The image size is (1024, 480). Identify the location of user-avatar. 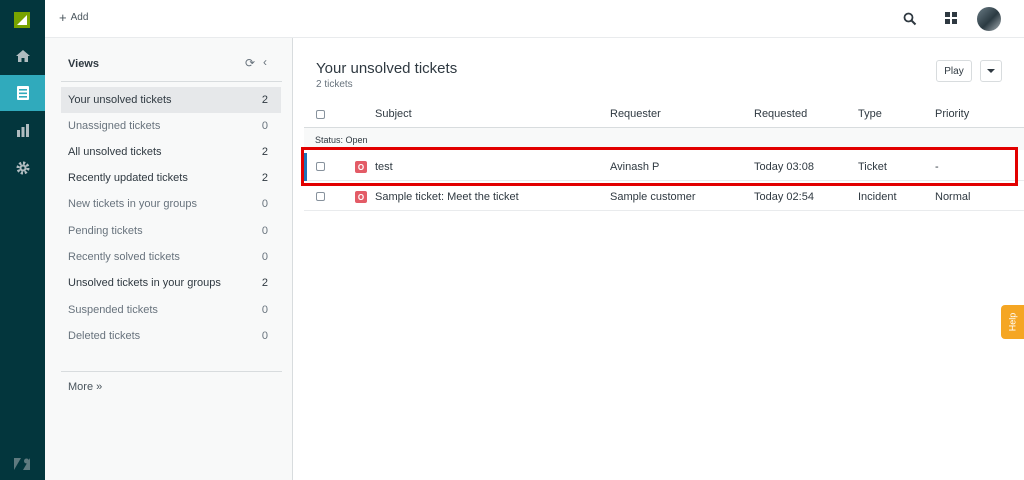
(989, 19).